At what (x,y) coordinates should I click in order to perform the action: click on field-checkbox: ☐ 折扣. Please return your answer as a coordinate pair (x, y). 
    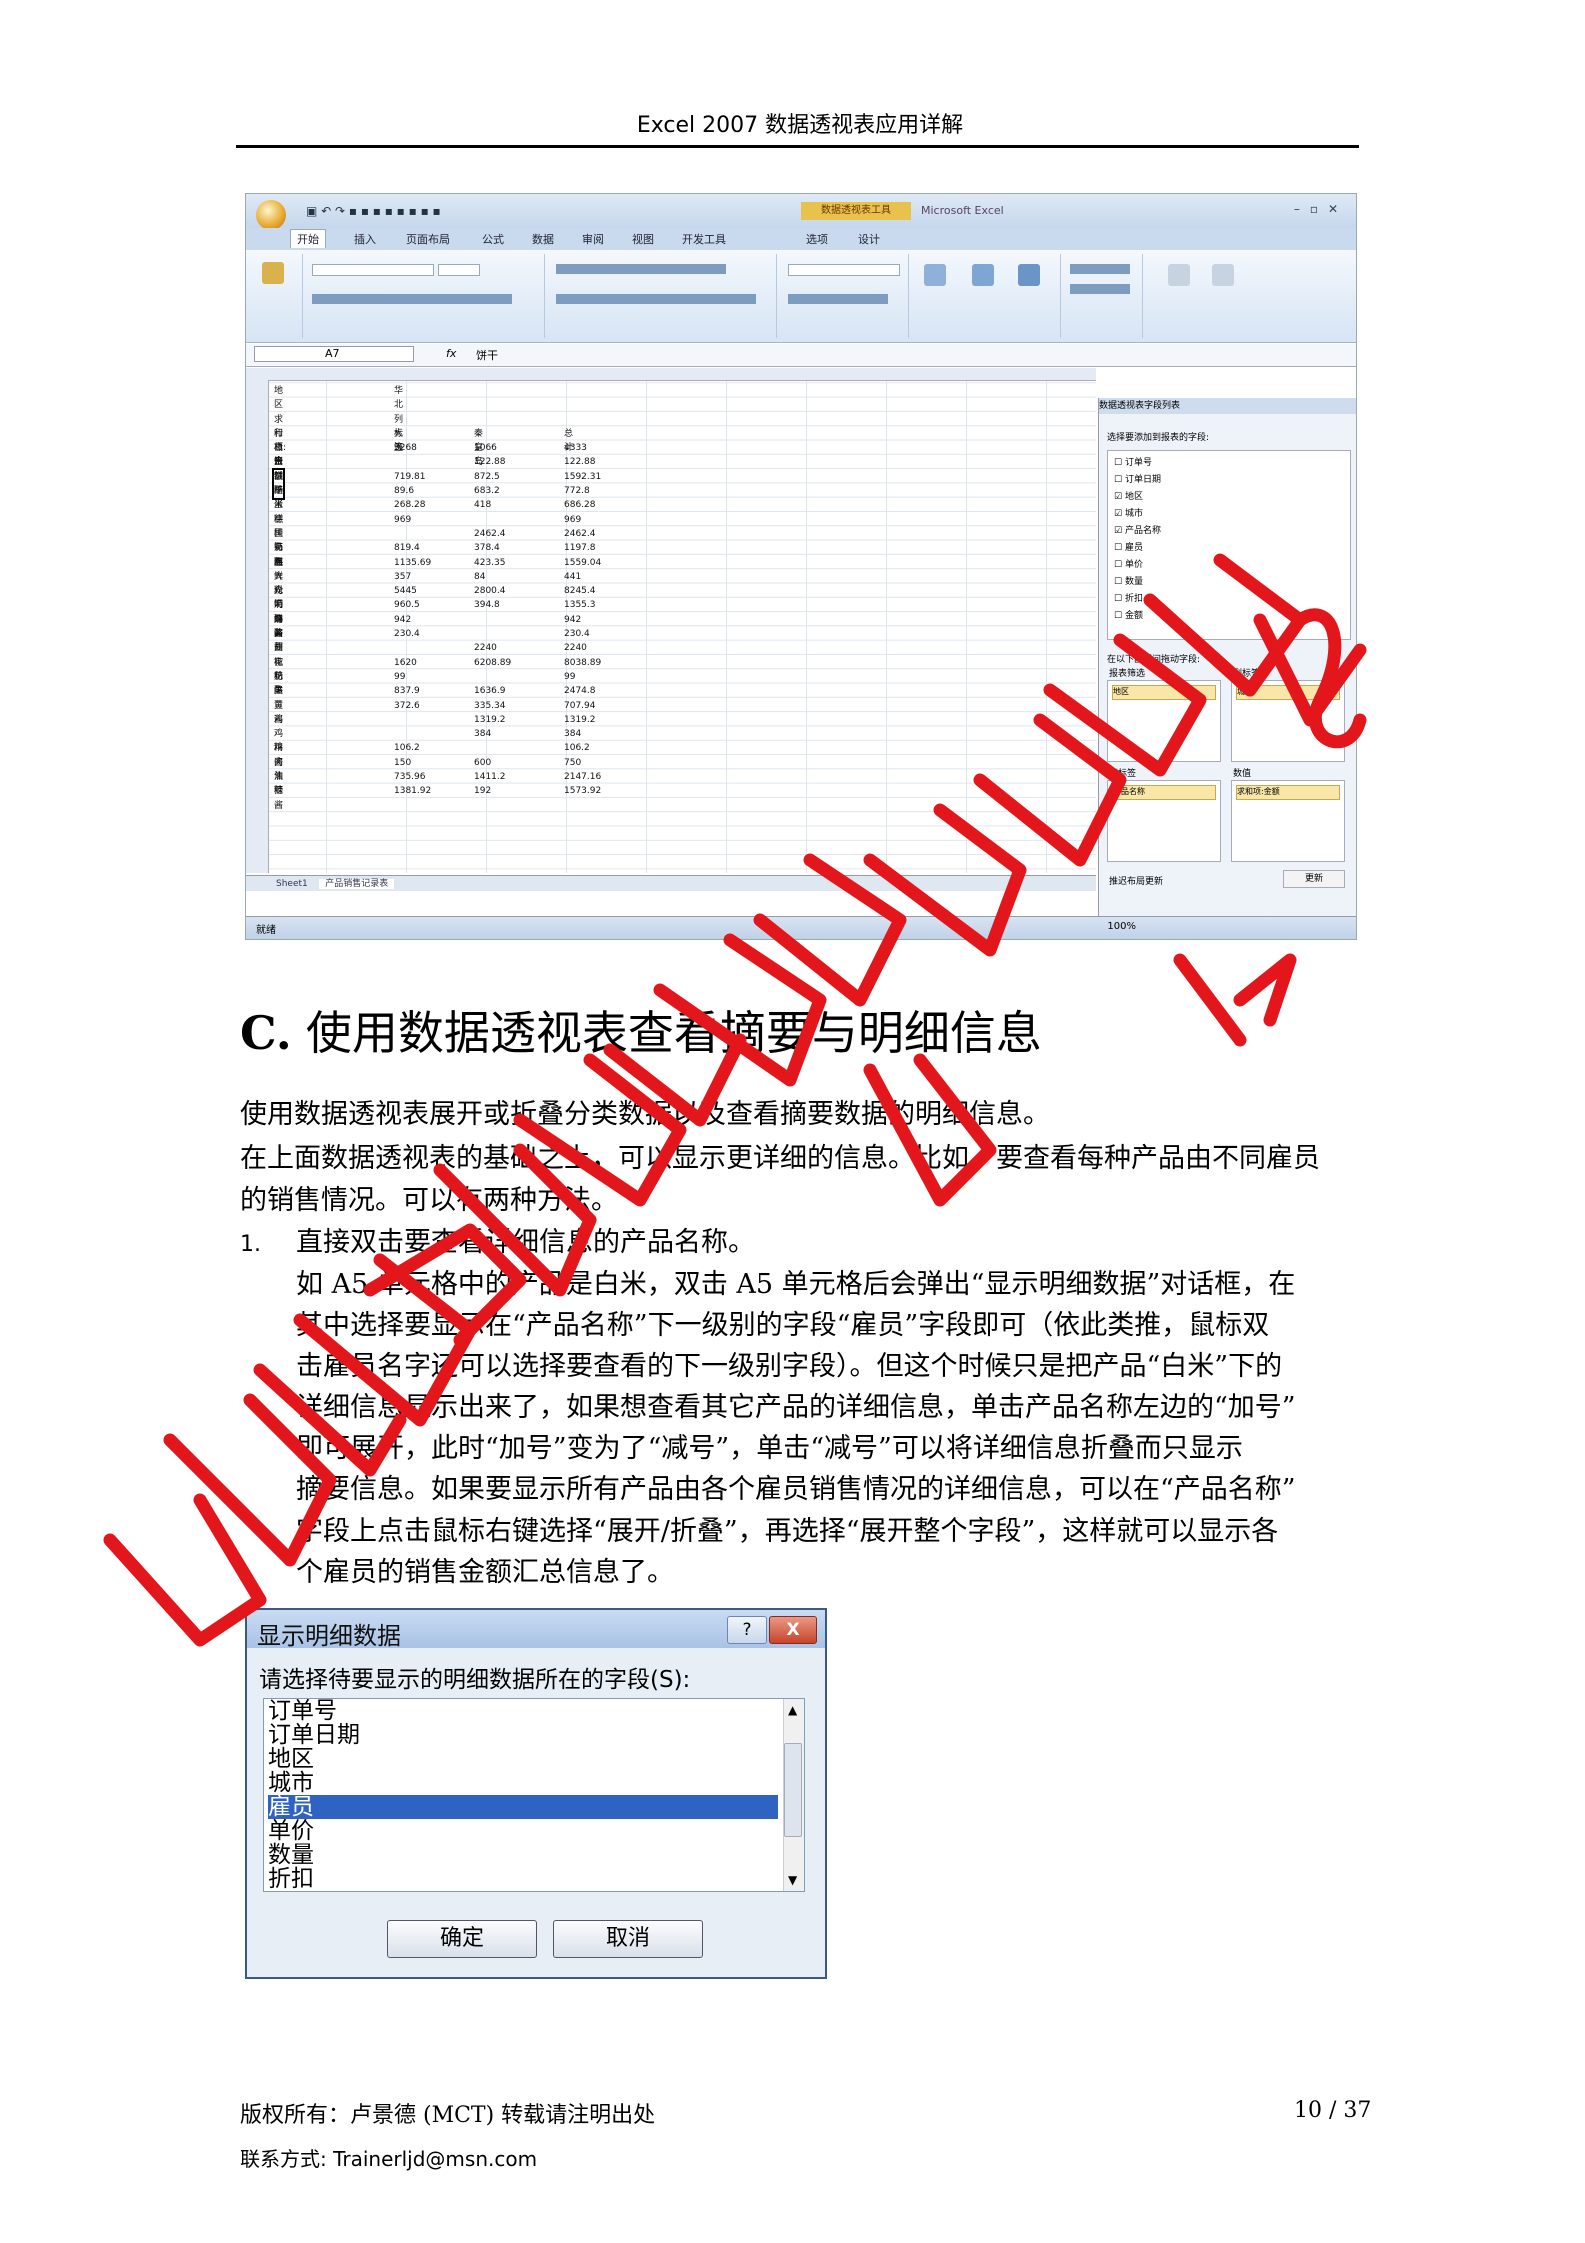
    Looking at the image, I should click on (1128, 597).